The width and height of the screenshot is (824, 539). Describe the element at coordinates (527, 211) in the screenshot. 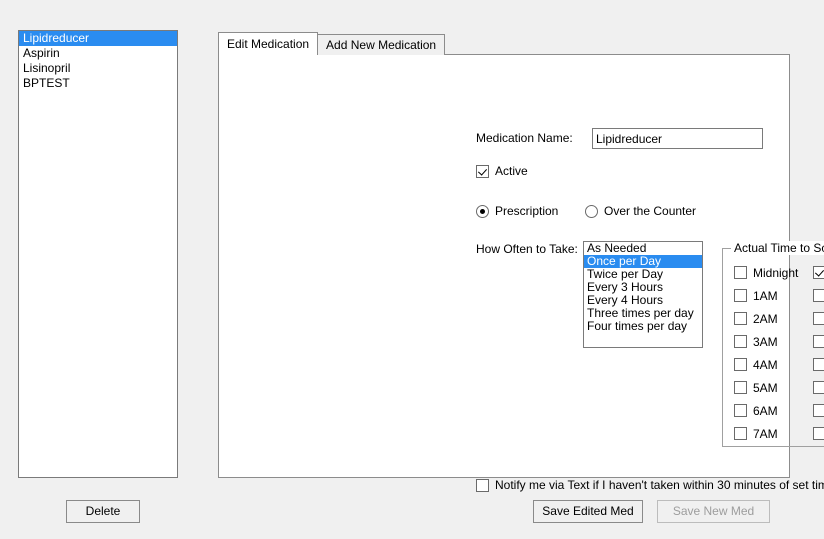

I see `prescription-radio-label: Prescription` at that location.